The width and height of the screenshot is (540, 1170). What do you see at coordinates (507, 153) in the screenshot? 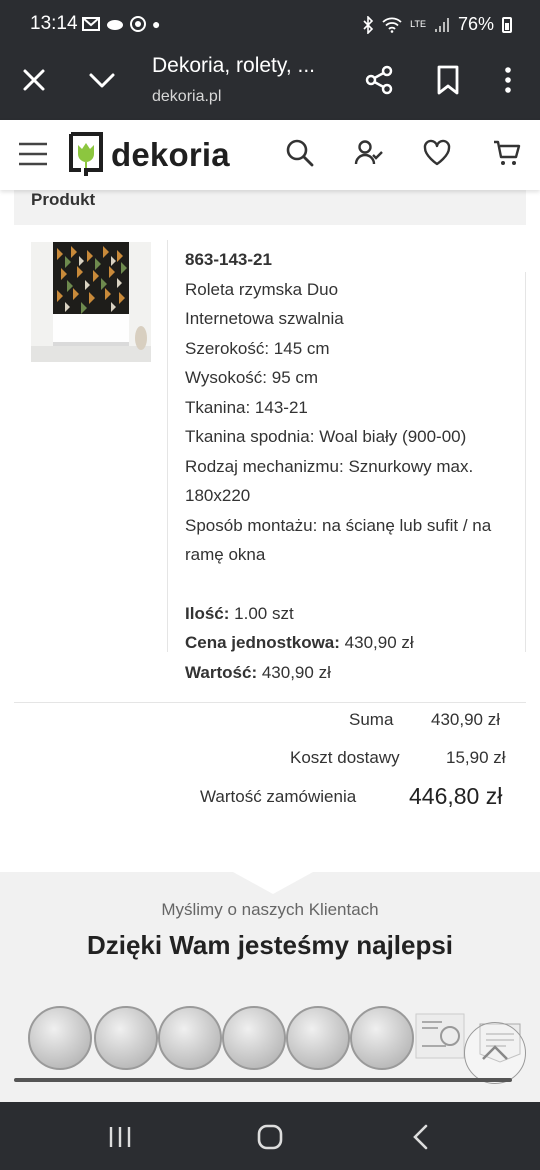
I see `cart-icon` at bounding box center [507, 153].